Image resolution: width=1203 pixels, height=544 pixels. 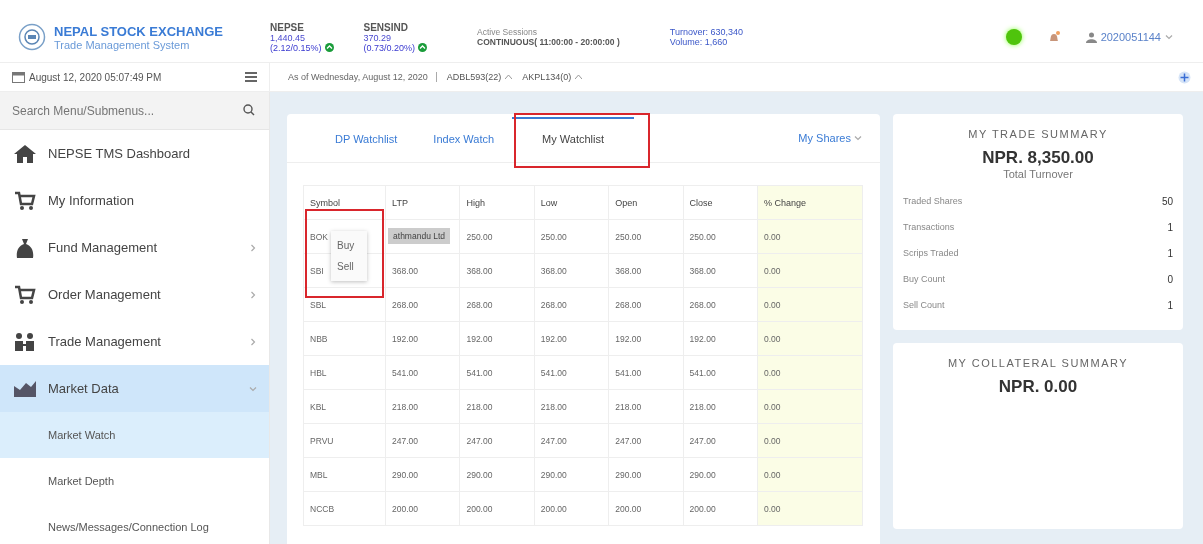 What do you see at coordinates (573, 138) in the screenshot?
I see `tab: My Watchlist` at bounding box center [573, 138].